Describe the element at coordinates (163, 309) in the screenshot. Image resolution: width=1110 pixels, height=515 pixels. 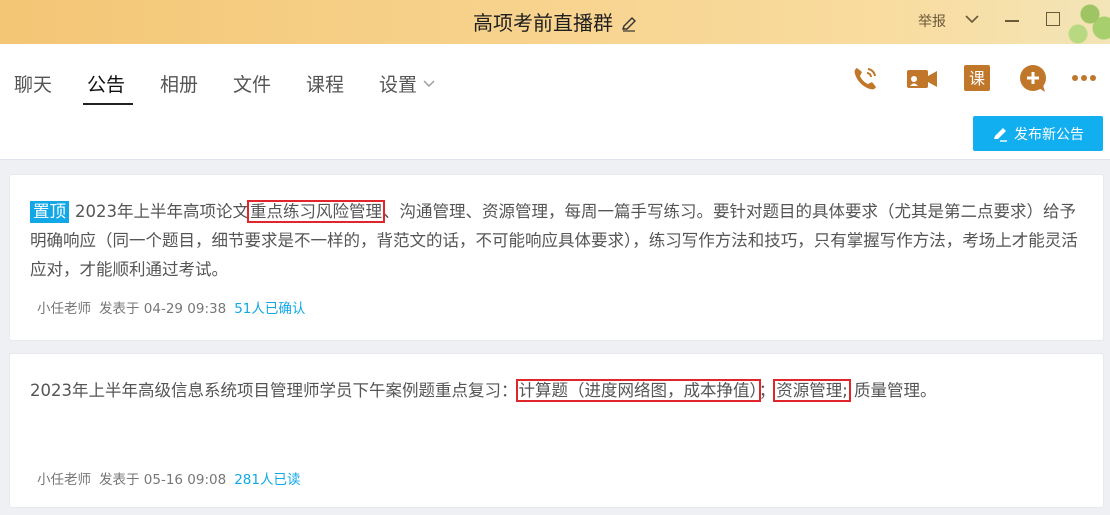
I see `post-time: 发表于 04-29 09:38` at that location.